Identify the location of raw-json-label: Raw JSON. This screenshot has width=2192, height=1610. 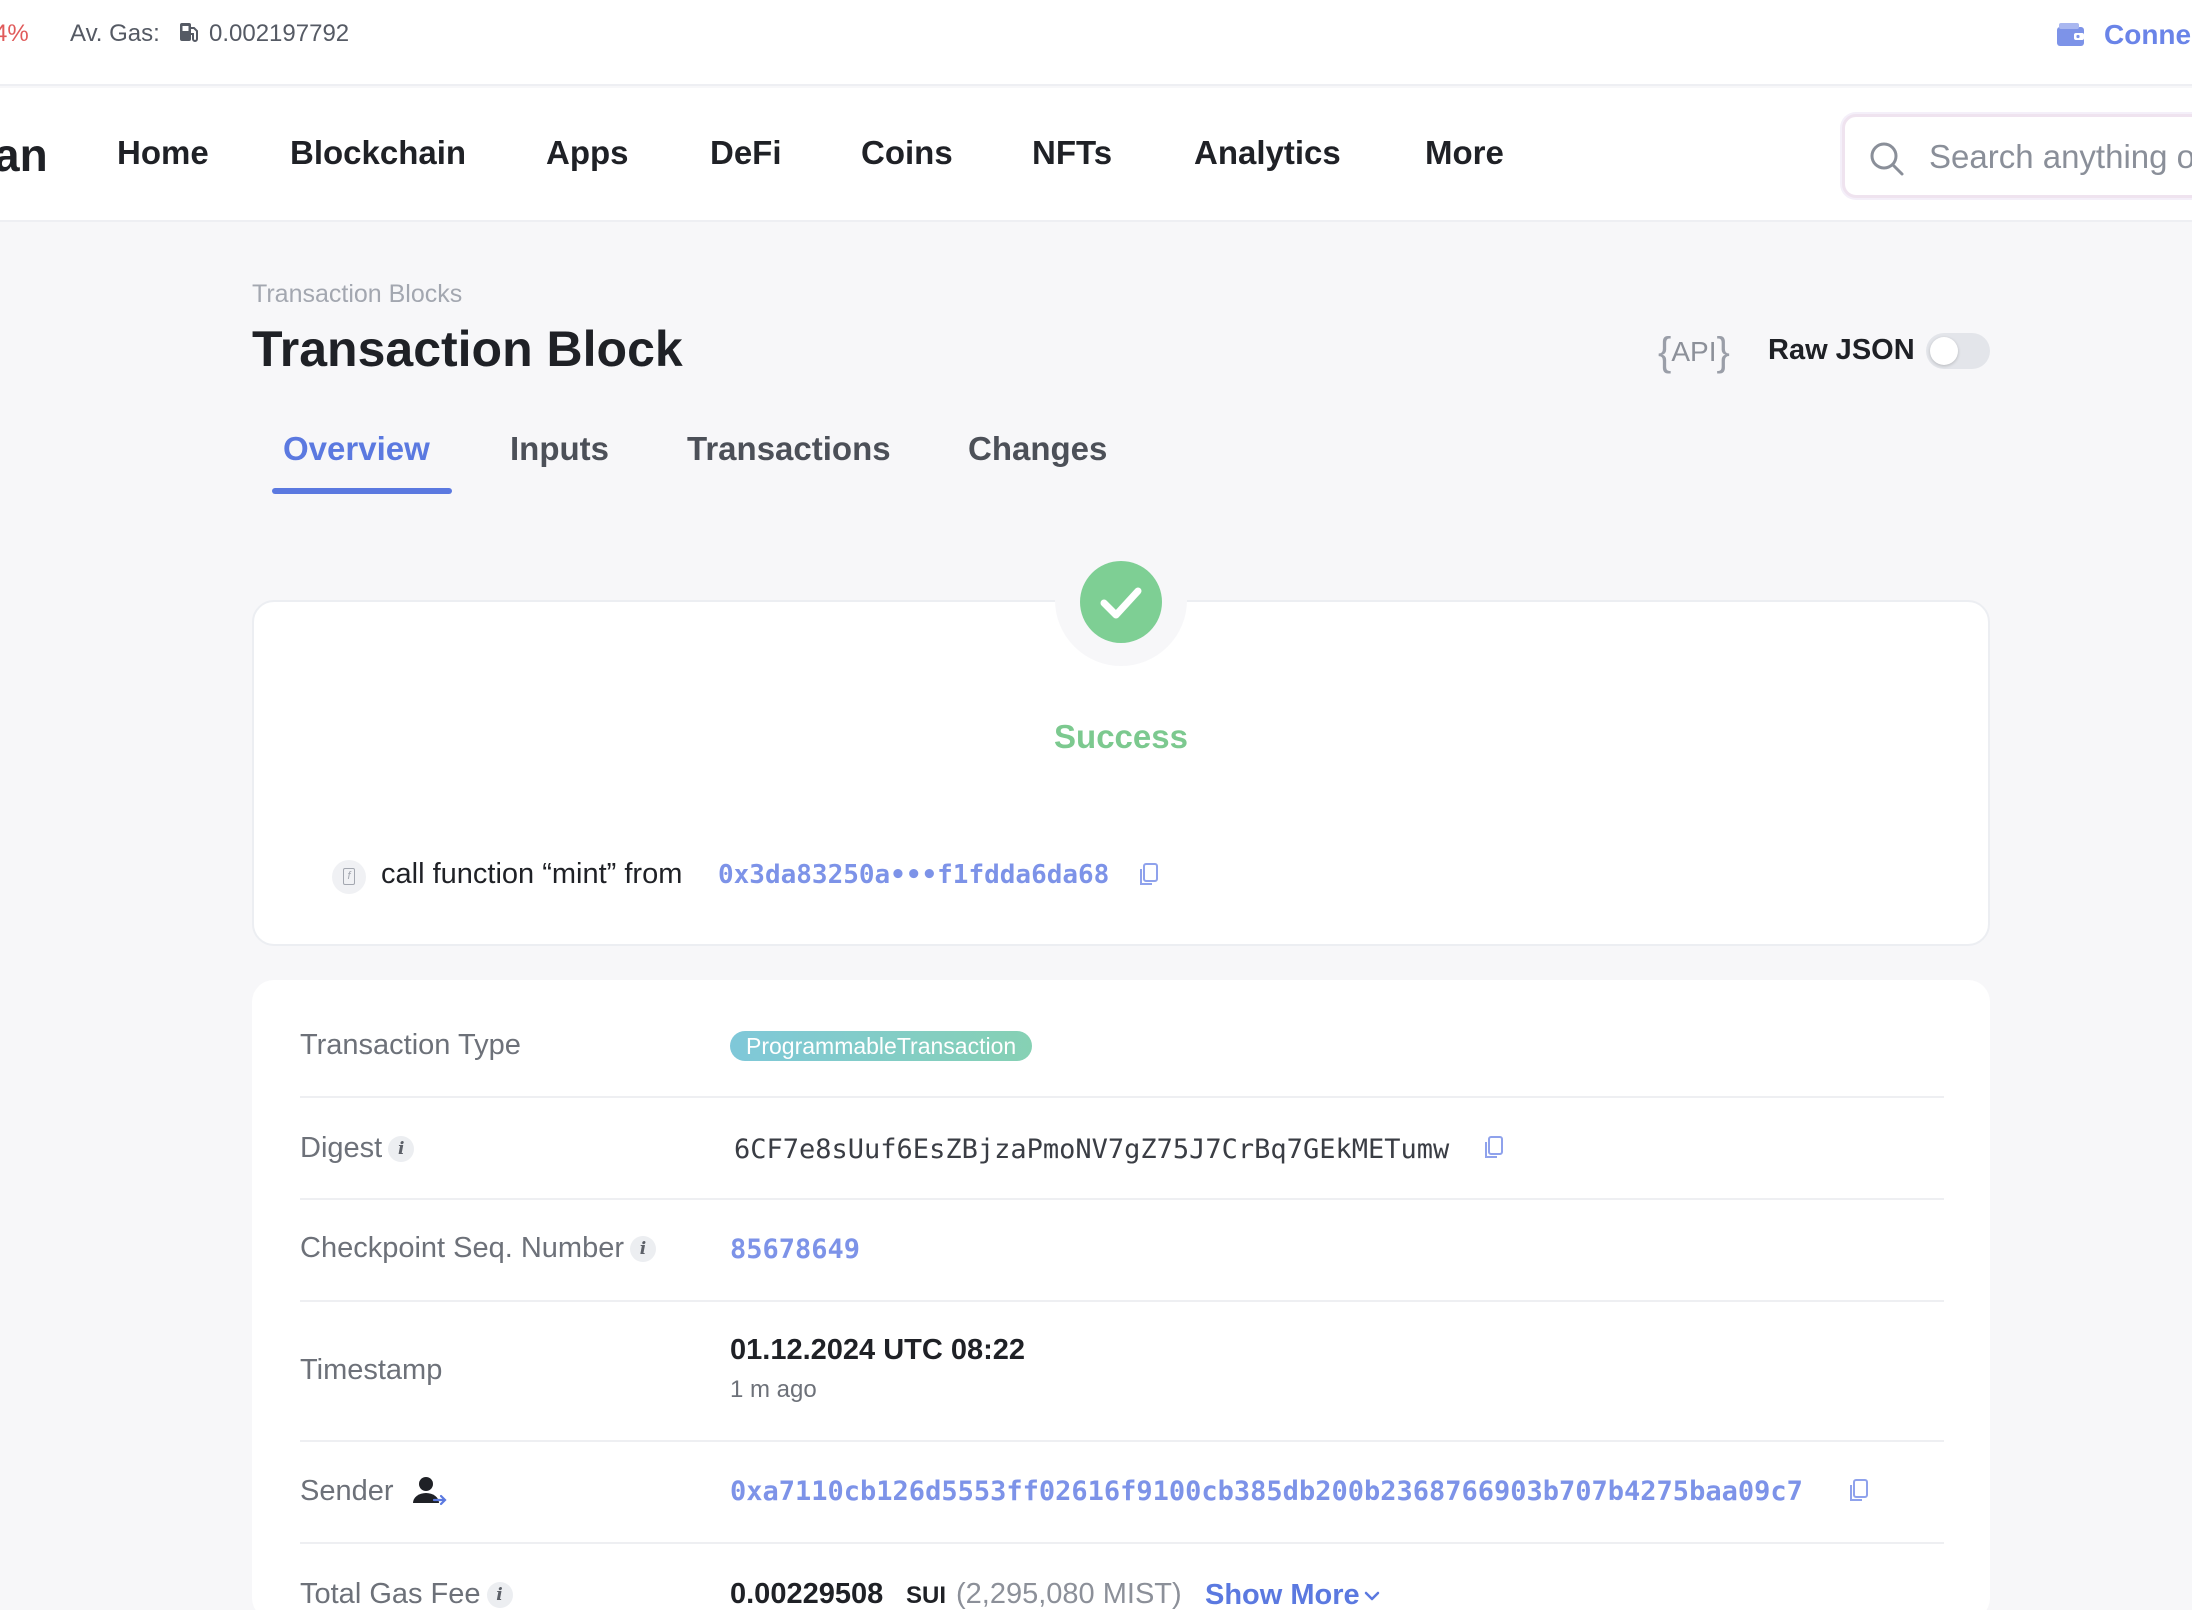
(1841, 350).